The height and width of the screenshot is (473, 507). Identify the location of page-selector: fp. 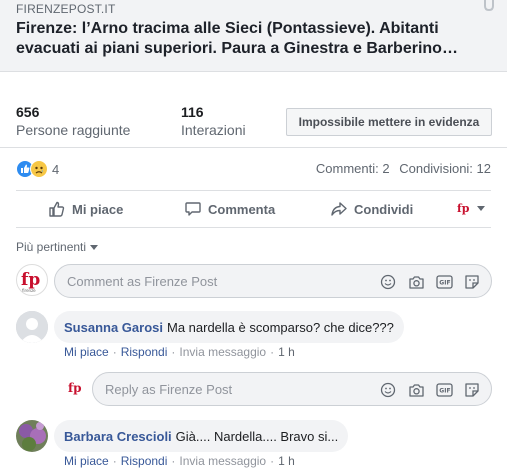
(470, 208).